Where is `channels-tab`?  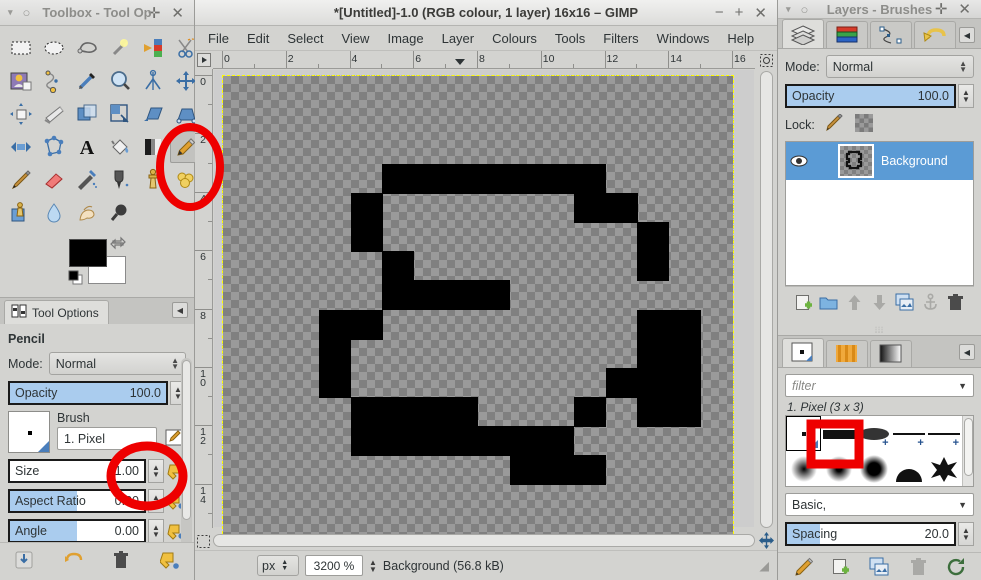
channels-tab is located at coordinates (847, 34).